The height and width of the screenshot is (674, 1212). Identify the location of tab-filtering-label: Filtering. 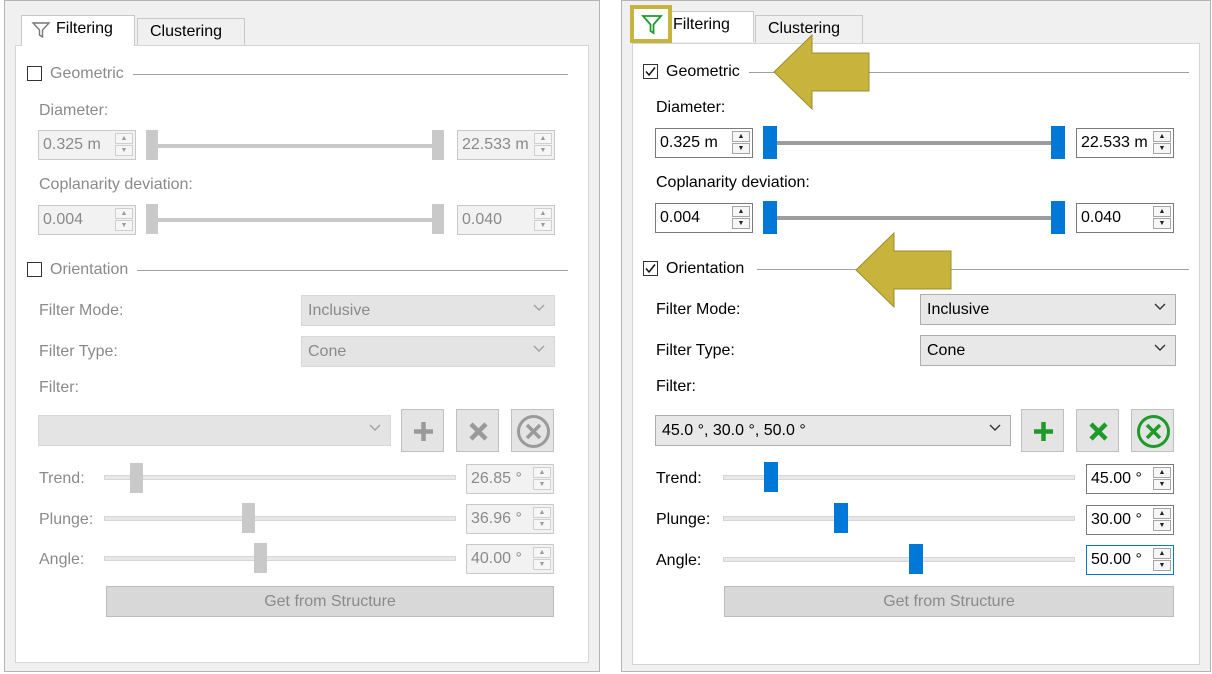
(84, 28).